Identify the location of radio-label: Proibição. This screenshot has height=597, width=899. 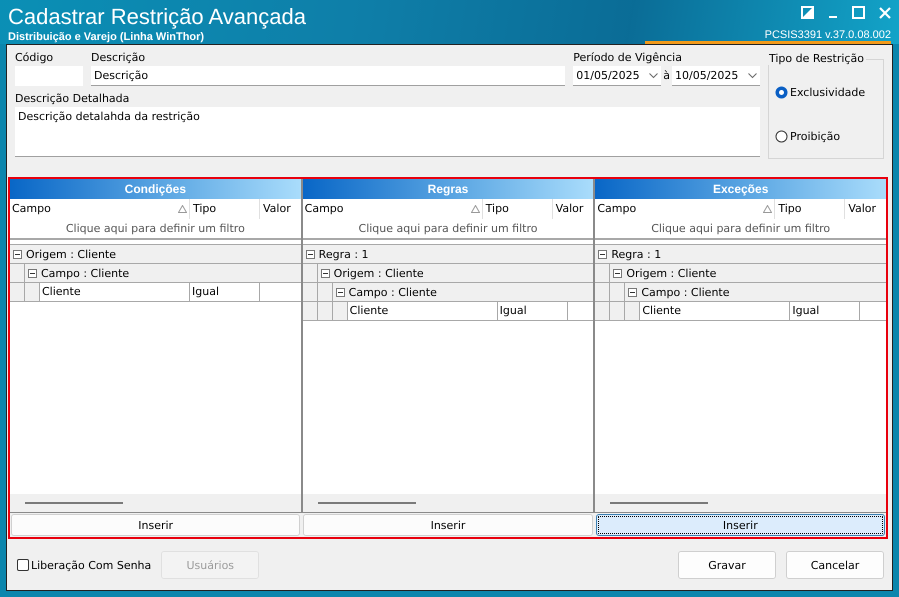
(815, 136).